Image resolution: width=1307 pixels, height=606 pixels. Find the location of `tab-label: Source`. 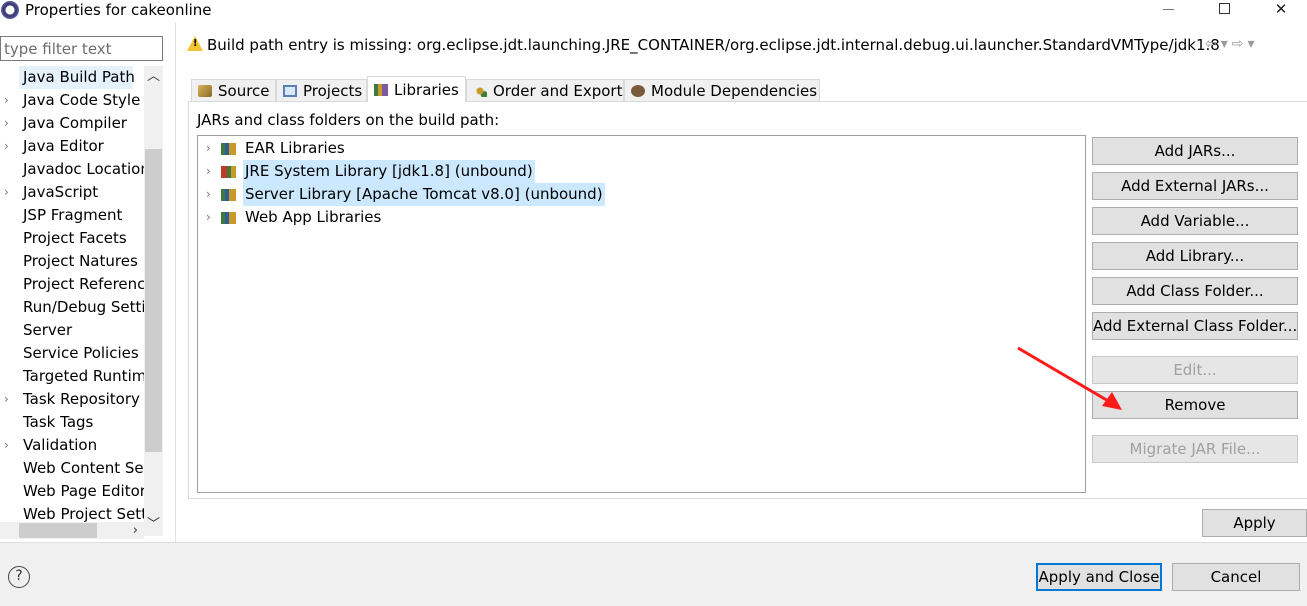

tab-label: Source is located at coordinates (244, 91).